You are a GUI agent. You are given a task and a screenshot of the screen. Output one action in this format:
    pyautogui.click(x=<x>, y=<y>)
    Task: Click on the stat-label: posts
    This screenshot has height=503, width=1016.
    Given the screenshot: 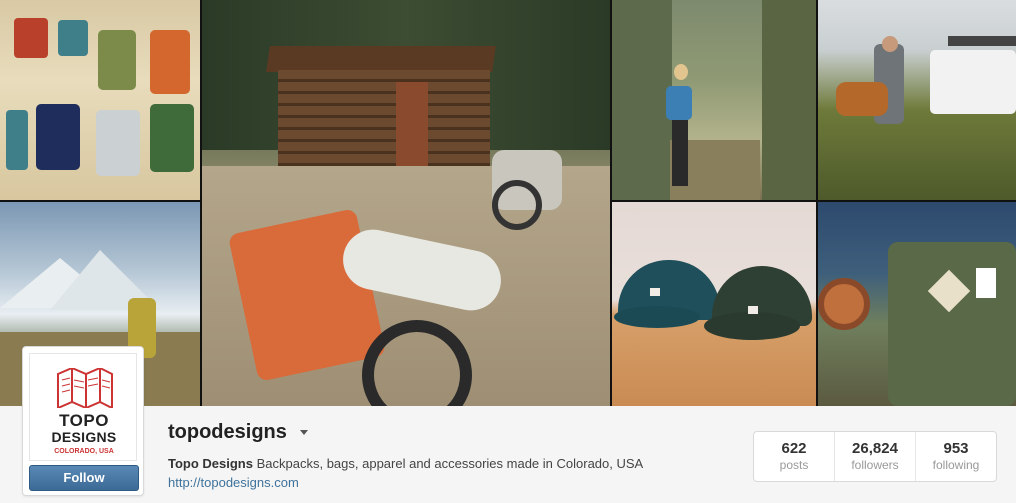 What is the action you would take?
    pyautogui.click(x=794, y=465)
    